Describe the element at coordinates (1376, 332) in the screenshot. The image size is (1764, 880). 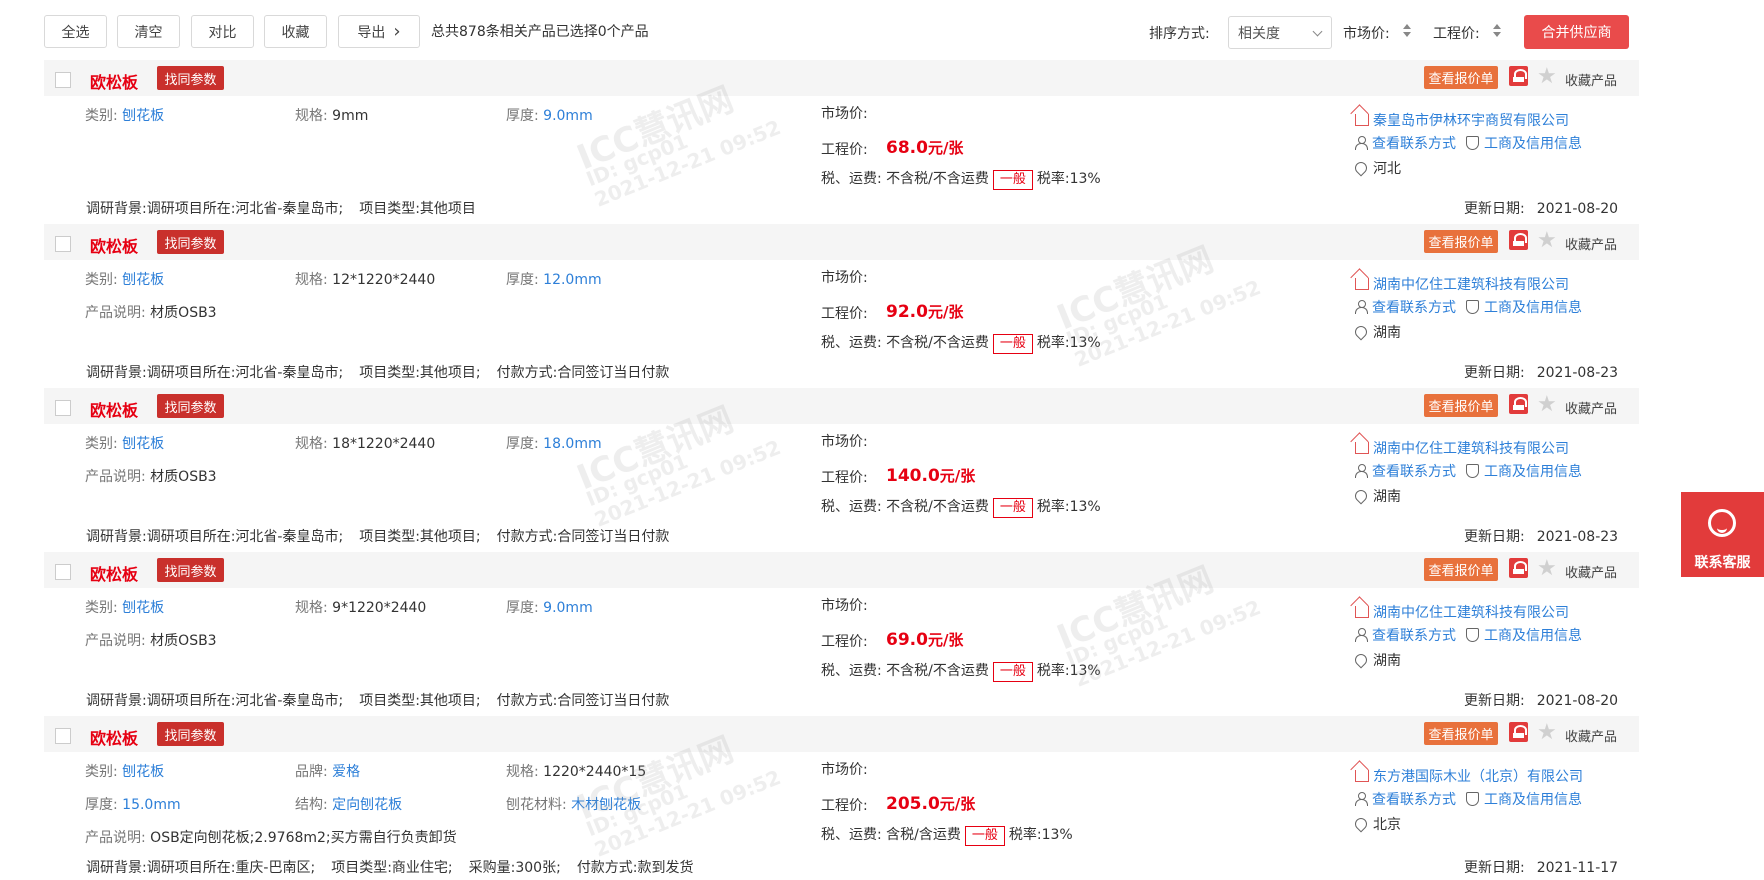
I see `region: 湖南` at that location.